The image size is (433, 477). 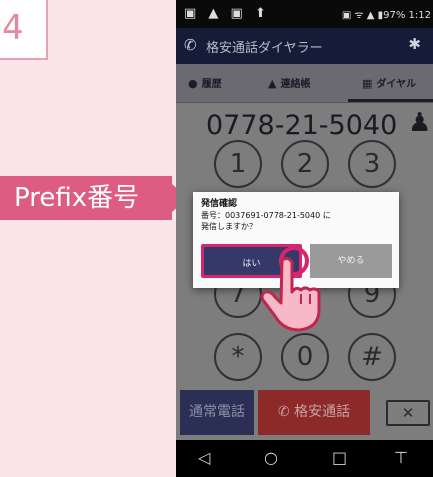 I want to click on tab-contacts: ▲ 連絡帳, so click(x=289, y=82).